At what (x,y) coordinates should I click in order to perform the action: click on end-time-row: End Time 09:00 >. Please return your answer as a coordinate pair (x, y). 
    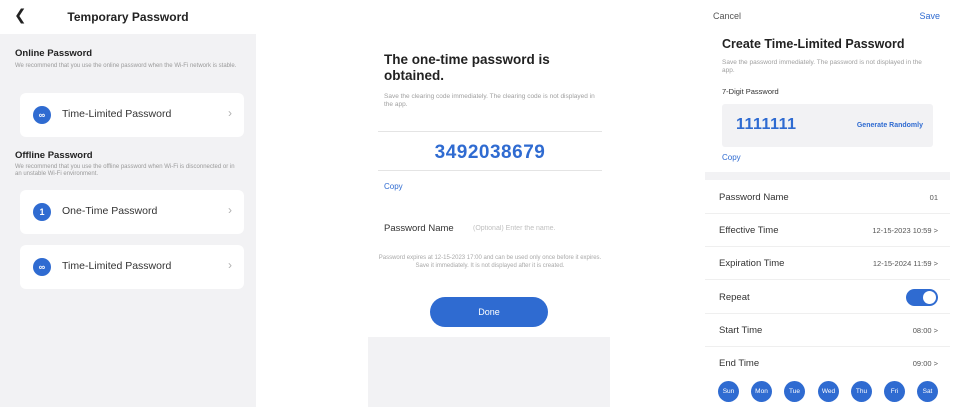
    Looking at the image, I should click on (827, 363).